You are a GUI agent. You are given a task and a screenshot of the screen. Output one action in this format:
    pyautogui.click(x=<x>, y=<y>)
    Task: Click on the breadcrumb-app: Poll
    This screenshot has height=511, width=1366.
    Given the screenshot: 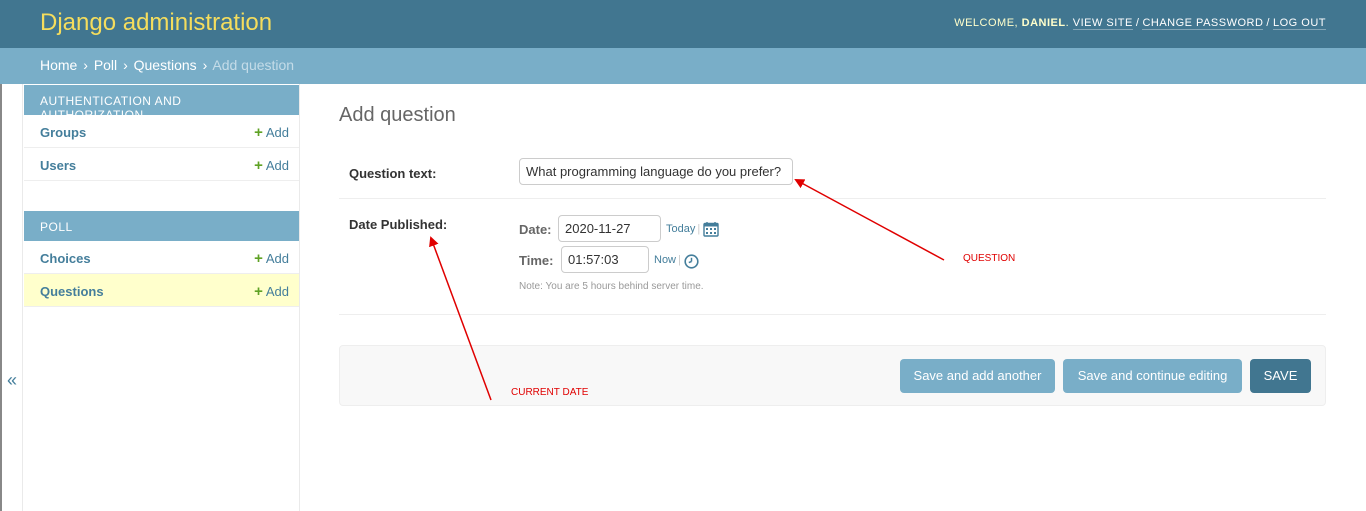 What is the action you would take?
    pyautogui.click(x=105, y=65)
    